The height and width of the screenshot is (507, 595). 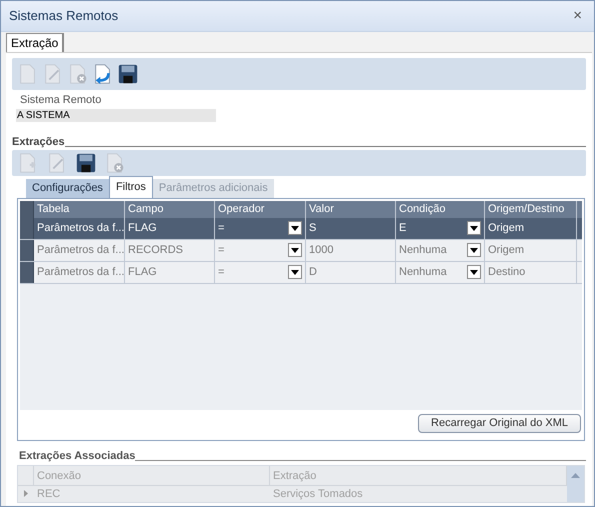 What do you see at coordinates (577, 16) in the screenshot?
I see `close-button: ×` at bounding box center [577, 16].